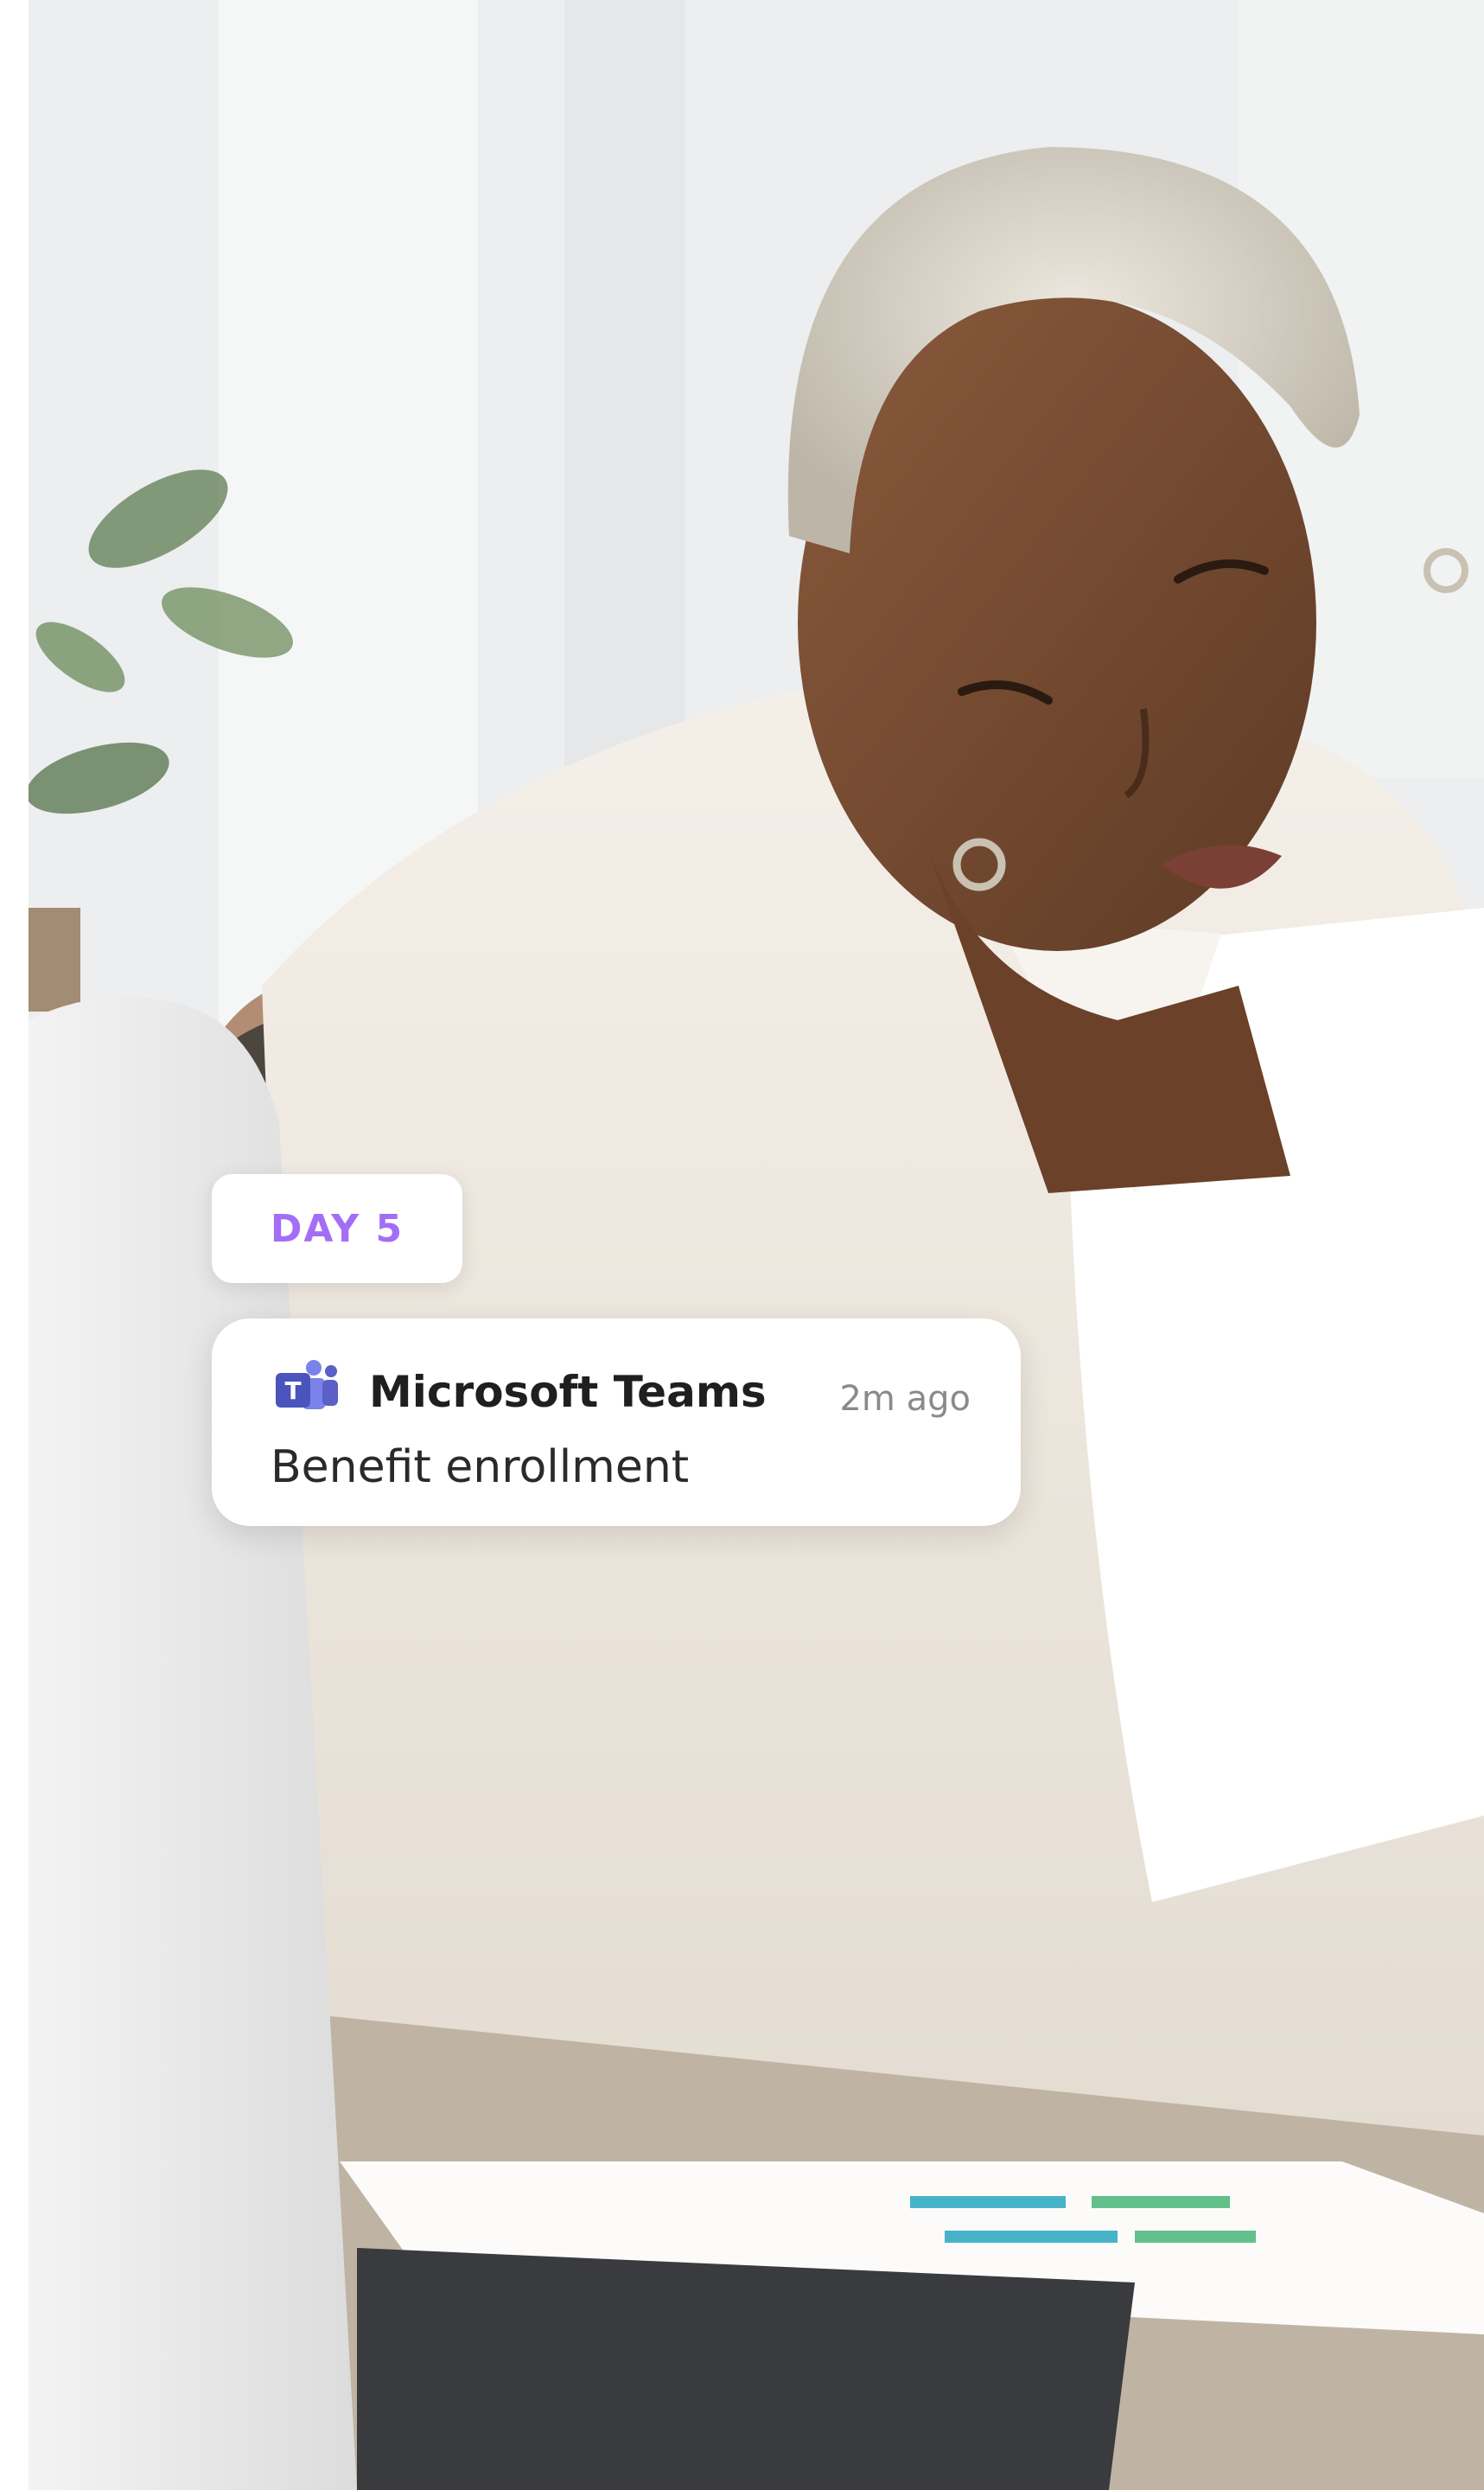 The height and width of the screenshot is (2490, 1484). What do you see at coordinates (292, 1390) in the screenshot?
I see `svg-text: T` at bounding box center [292, 1390].